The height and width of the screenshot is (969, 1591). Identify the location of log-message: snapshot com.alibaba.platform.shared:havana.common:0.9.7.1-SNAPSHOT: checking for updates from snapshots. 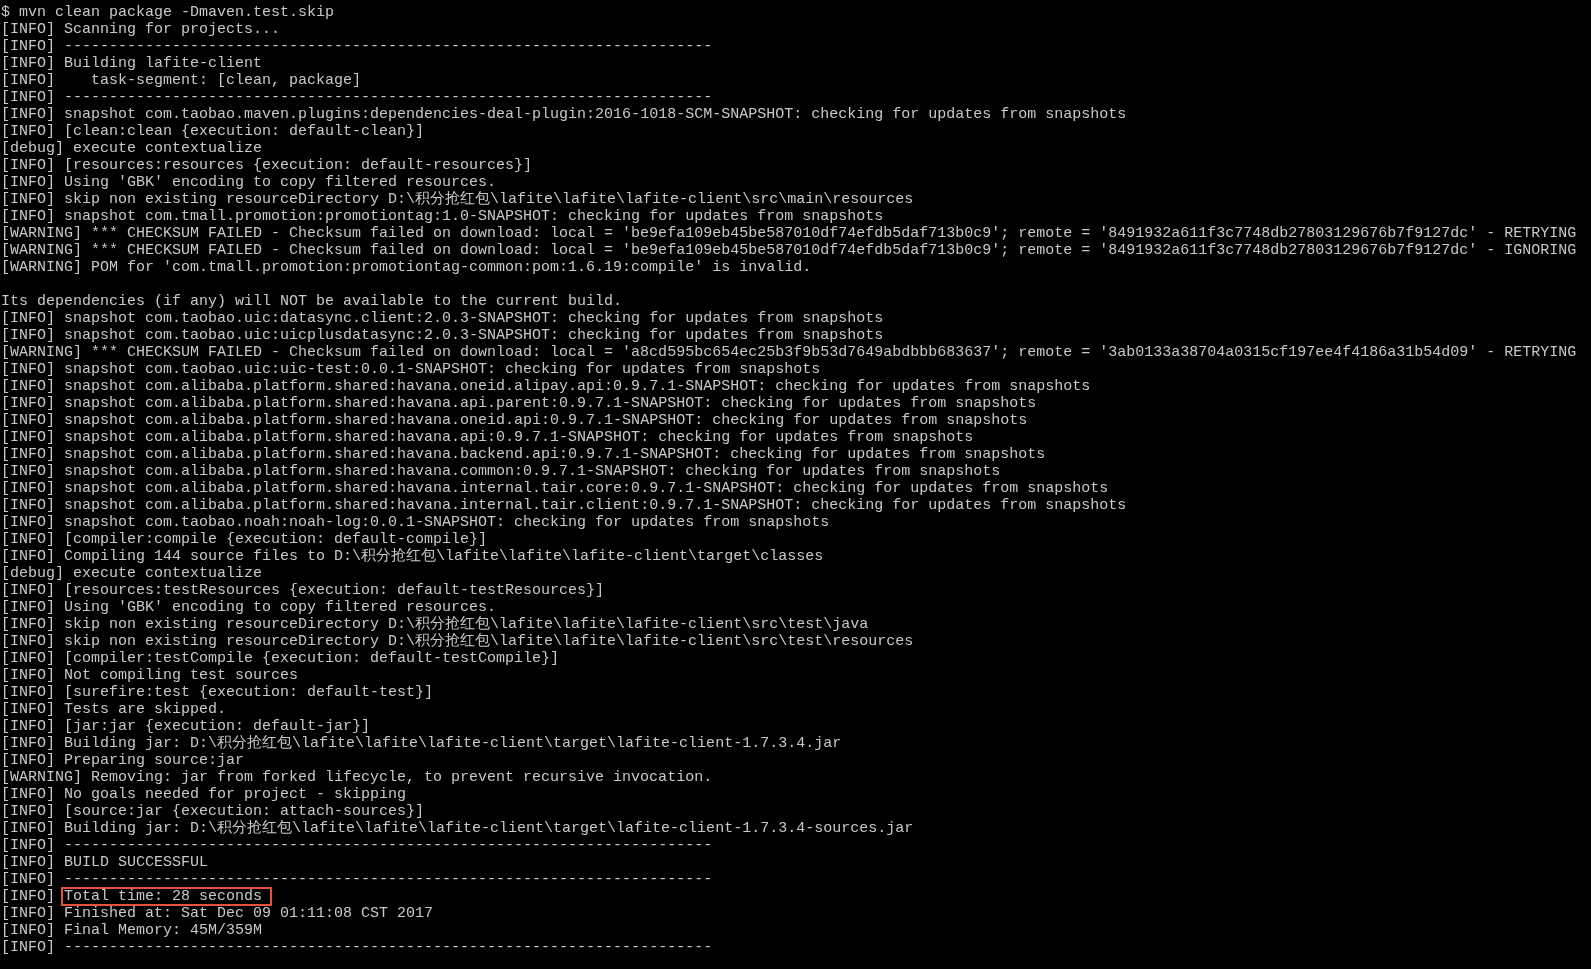
(532, 471).